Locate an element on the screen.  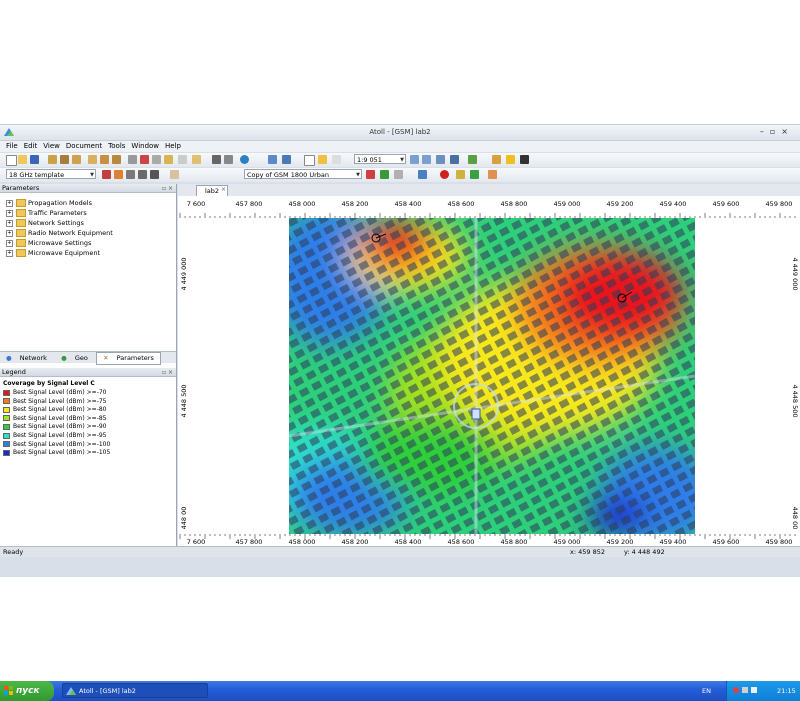
menu-window: Window is located at coordinates (145, 146).